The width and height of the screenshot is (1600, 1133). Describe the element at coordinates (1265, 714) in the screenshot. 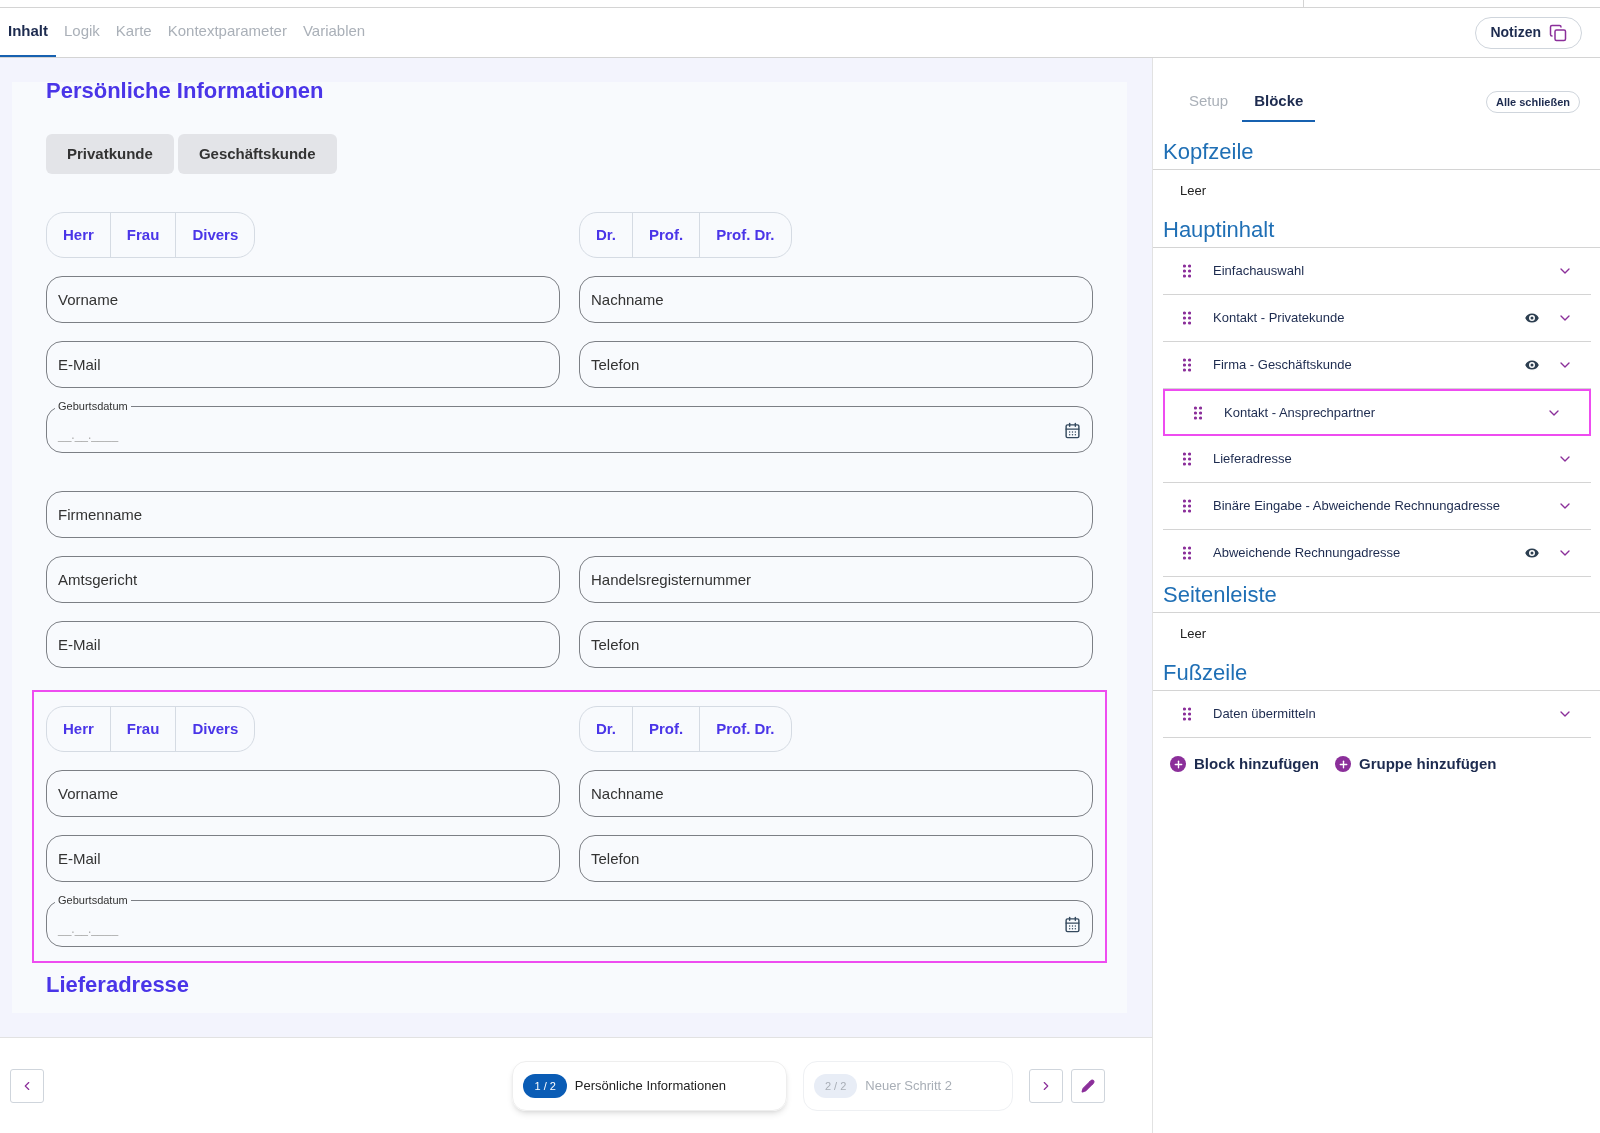

I see `block-label: Daten übermitteln` at that location.